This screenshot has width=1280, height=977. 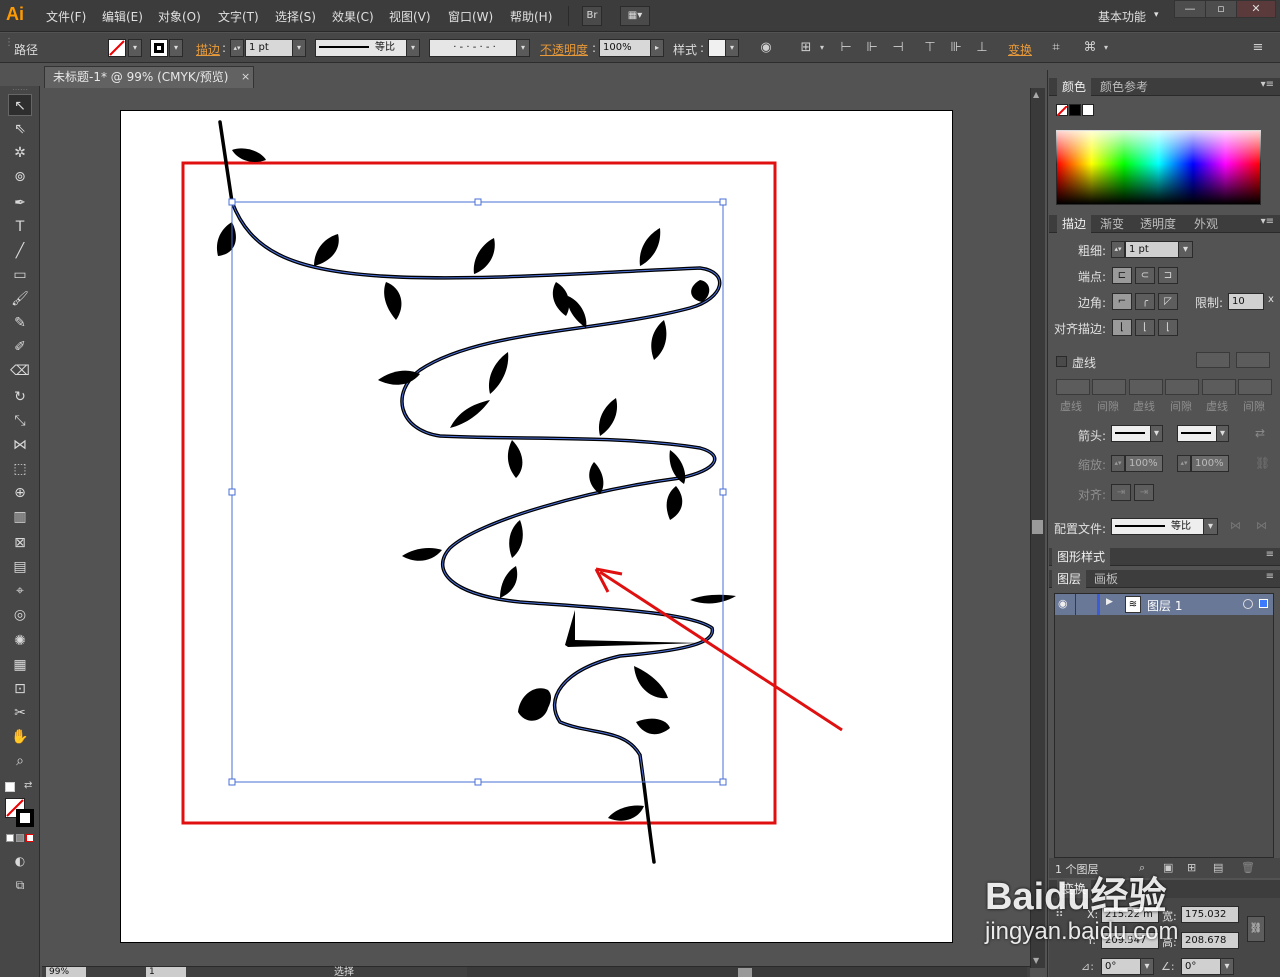 I want to click on new-layer-icon: ▤, so click(x=1218, y=867).